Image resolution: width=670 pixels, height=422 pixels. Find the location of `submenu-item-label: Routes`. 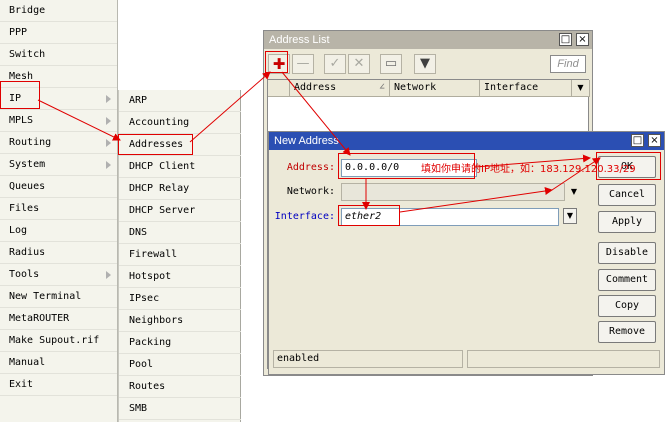

submenu-item-label: Routes is located at coordinates (147, 386).